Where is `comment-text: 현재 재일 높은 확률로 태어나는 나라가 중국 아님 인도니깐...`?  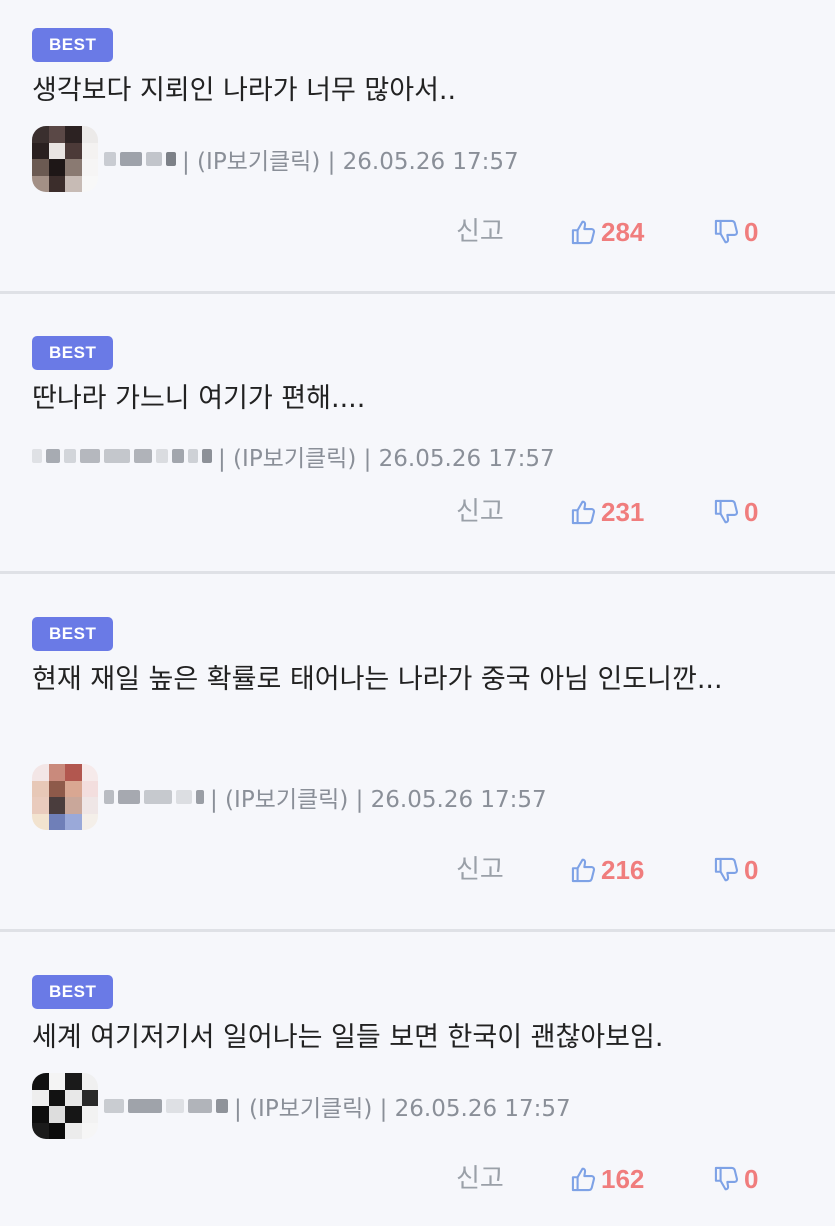
comment-text: 현재 재일 높은 확률로 태어나는 나라가 중국 아님 인도니깐... is located at coordinates (377, 679).